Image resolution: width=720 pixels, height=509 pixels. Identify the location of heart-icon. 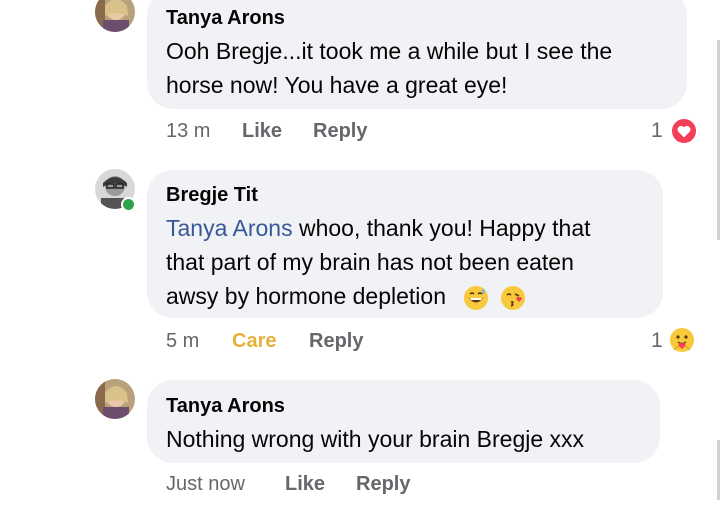
(684, 131).